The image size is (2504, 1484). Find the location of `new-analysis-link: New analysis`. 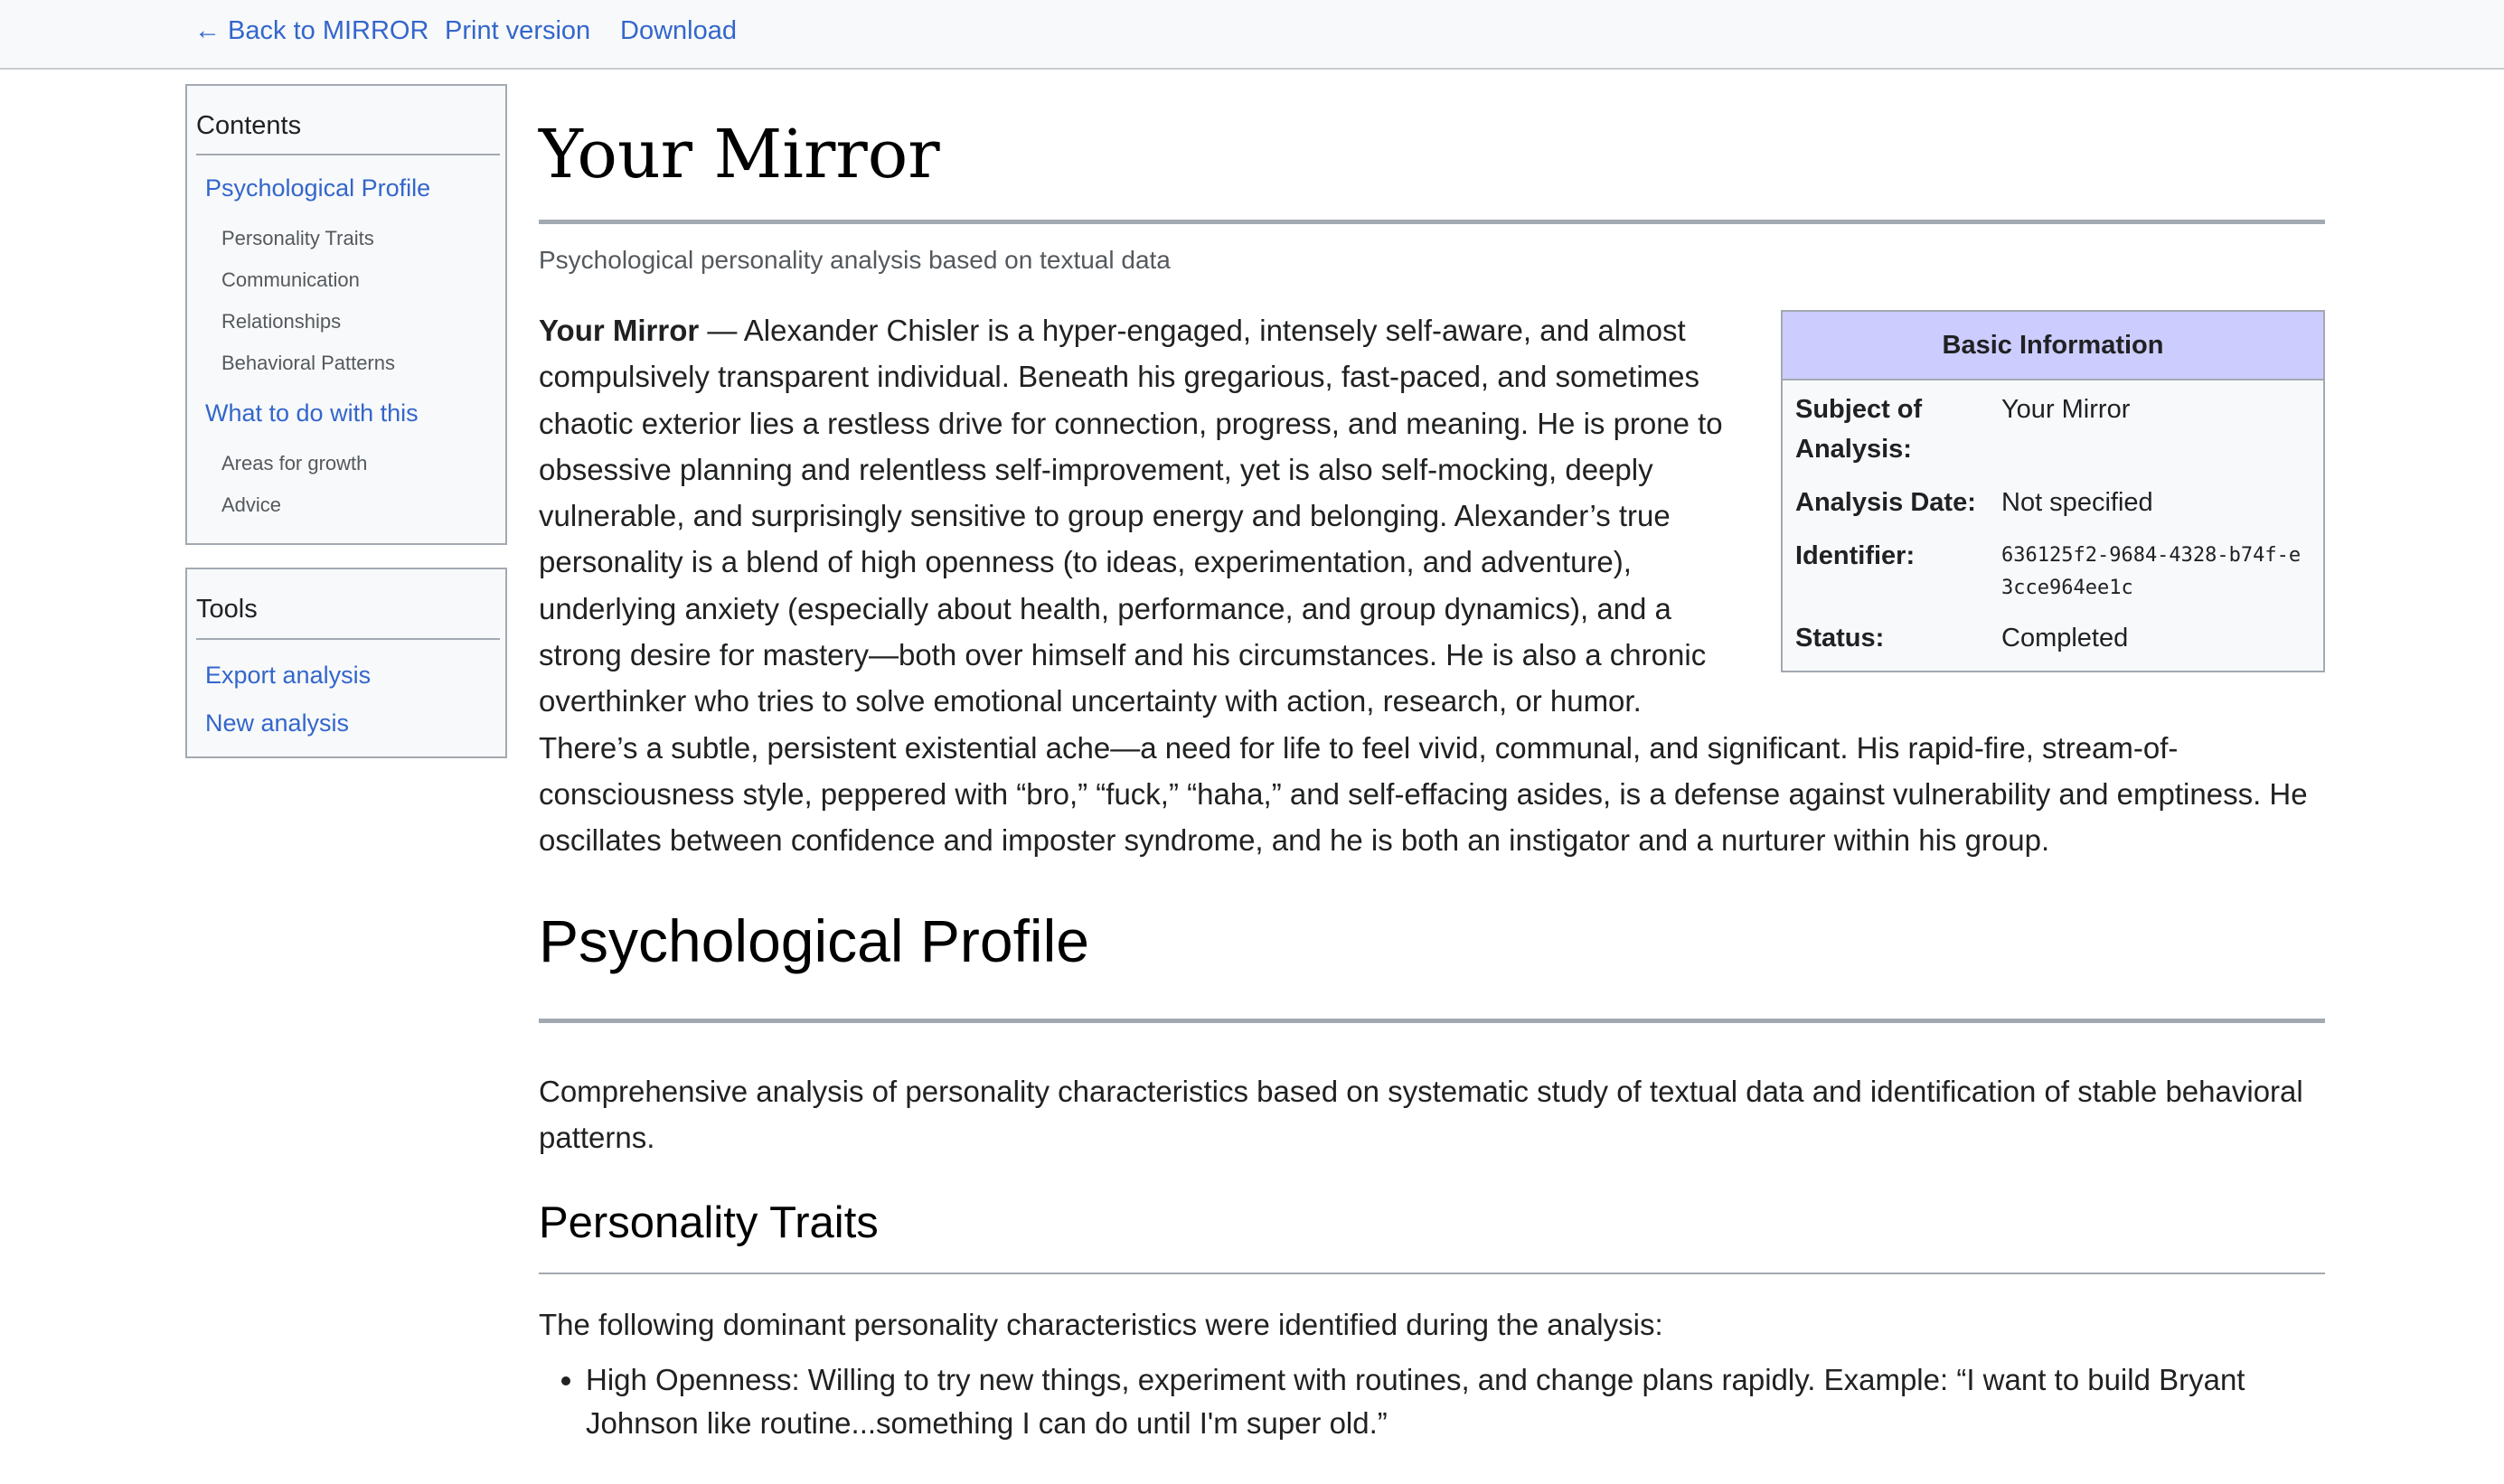

new-analysis-link: New analysis is located at coordinates (277, 723).